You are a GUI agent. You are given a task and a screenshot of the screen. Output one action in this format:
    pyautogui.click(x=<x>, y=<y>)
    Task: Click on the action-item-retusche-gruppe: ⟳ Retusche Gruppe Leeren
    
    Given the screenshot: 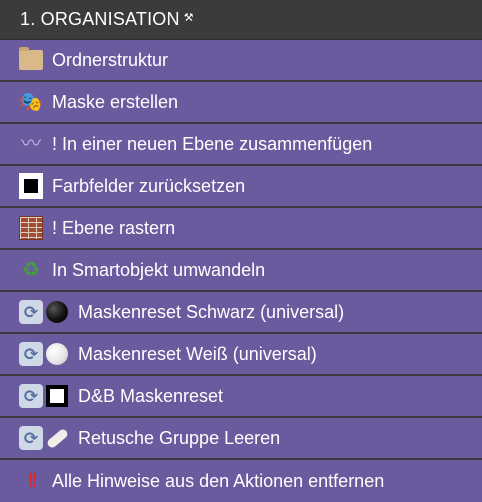 What is the action you would take?
    pyautogui.click(x=241, y=439)
    